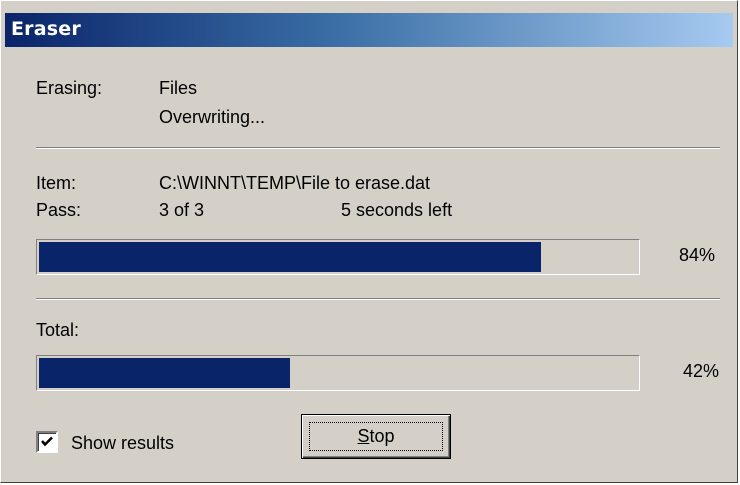  I want to click on show-results-label: Show results, so click(122, 443).